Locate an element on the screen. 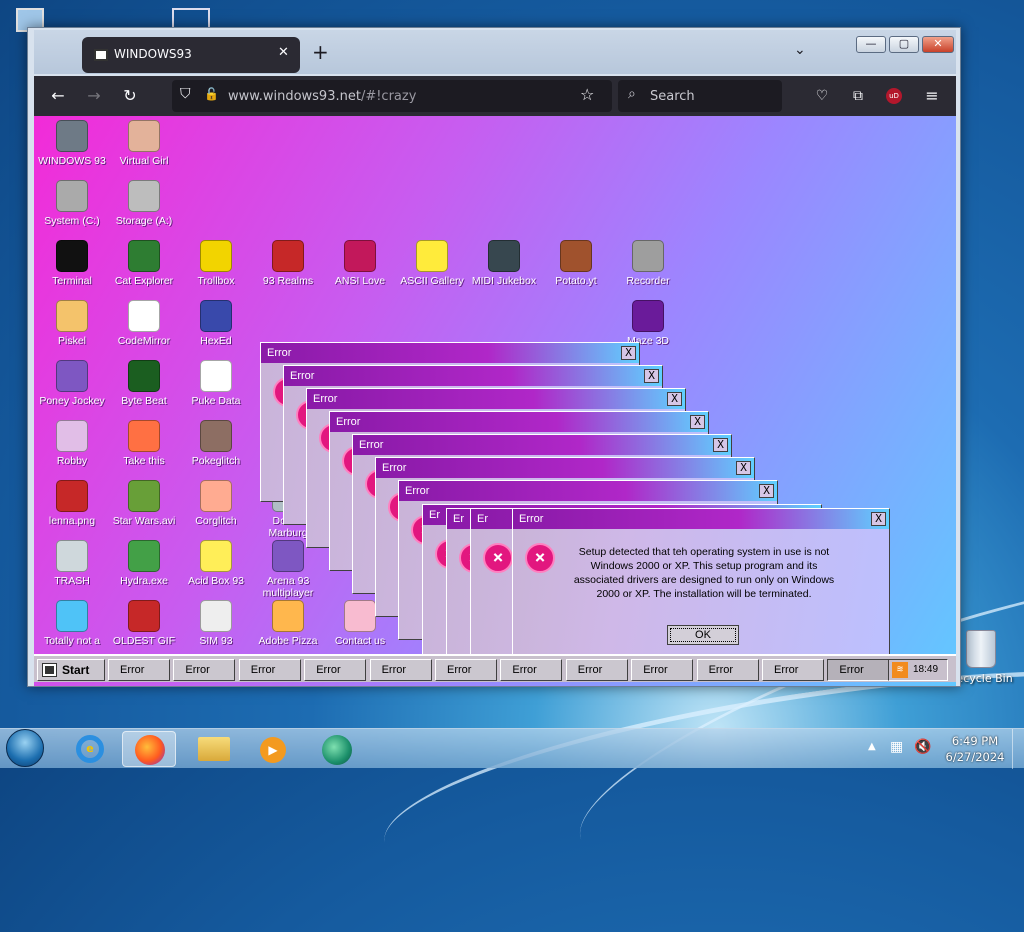  list-tabs-icon: ⌄ is located at coordinates (800, 50).